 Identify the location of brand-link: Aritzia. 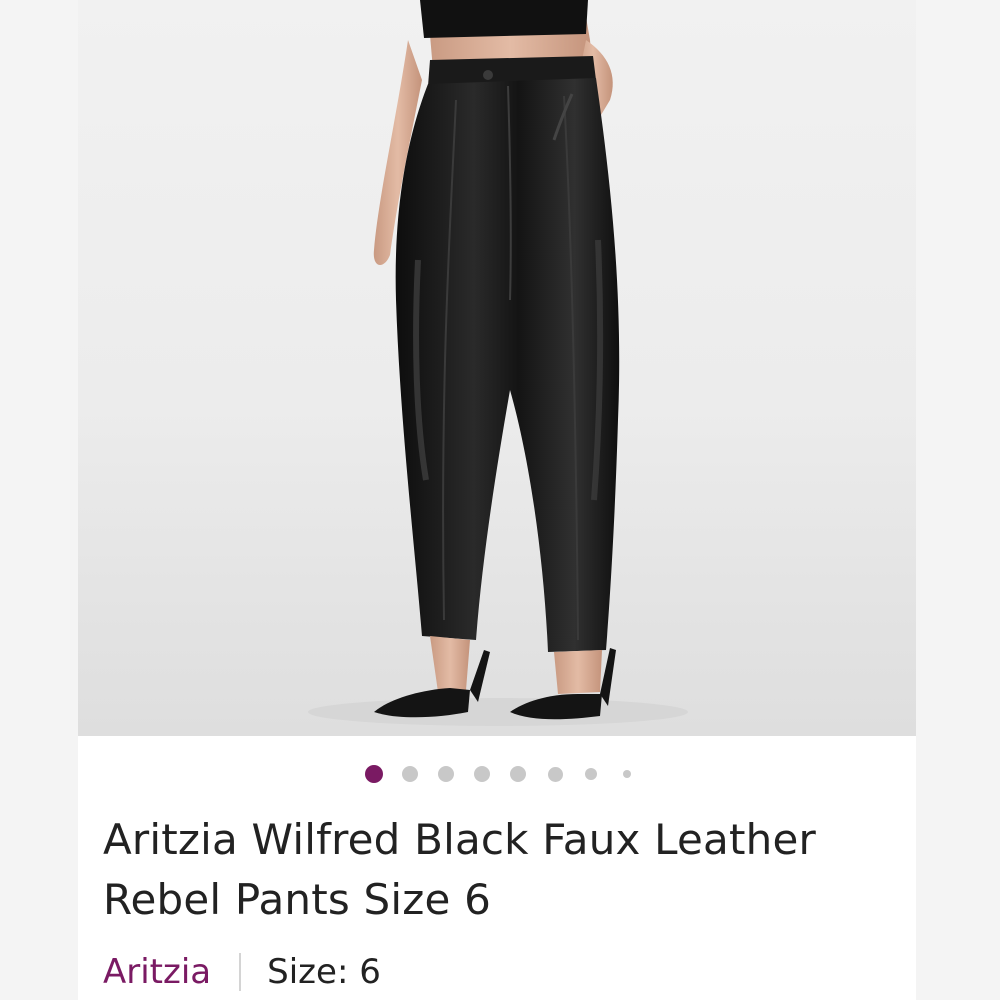
(157, 972).